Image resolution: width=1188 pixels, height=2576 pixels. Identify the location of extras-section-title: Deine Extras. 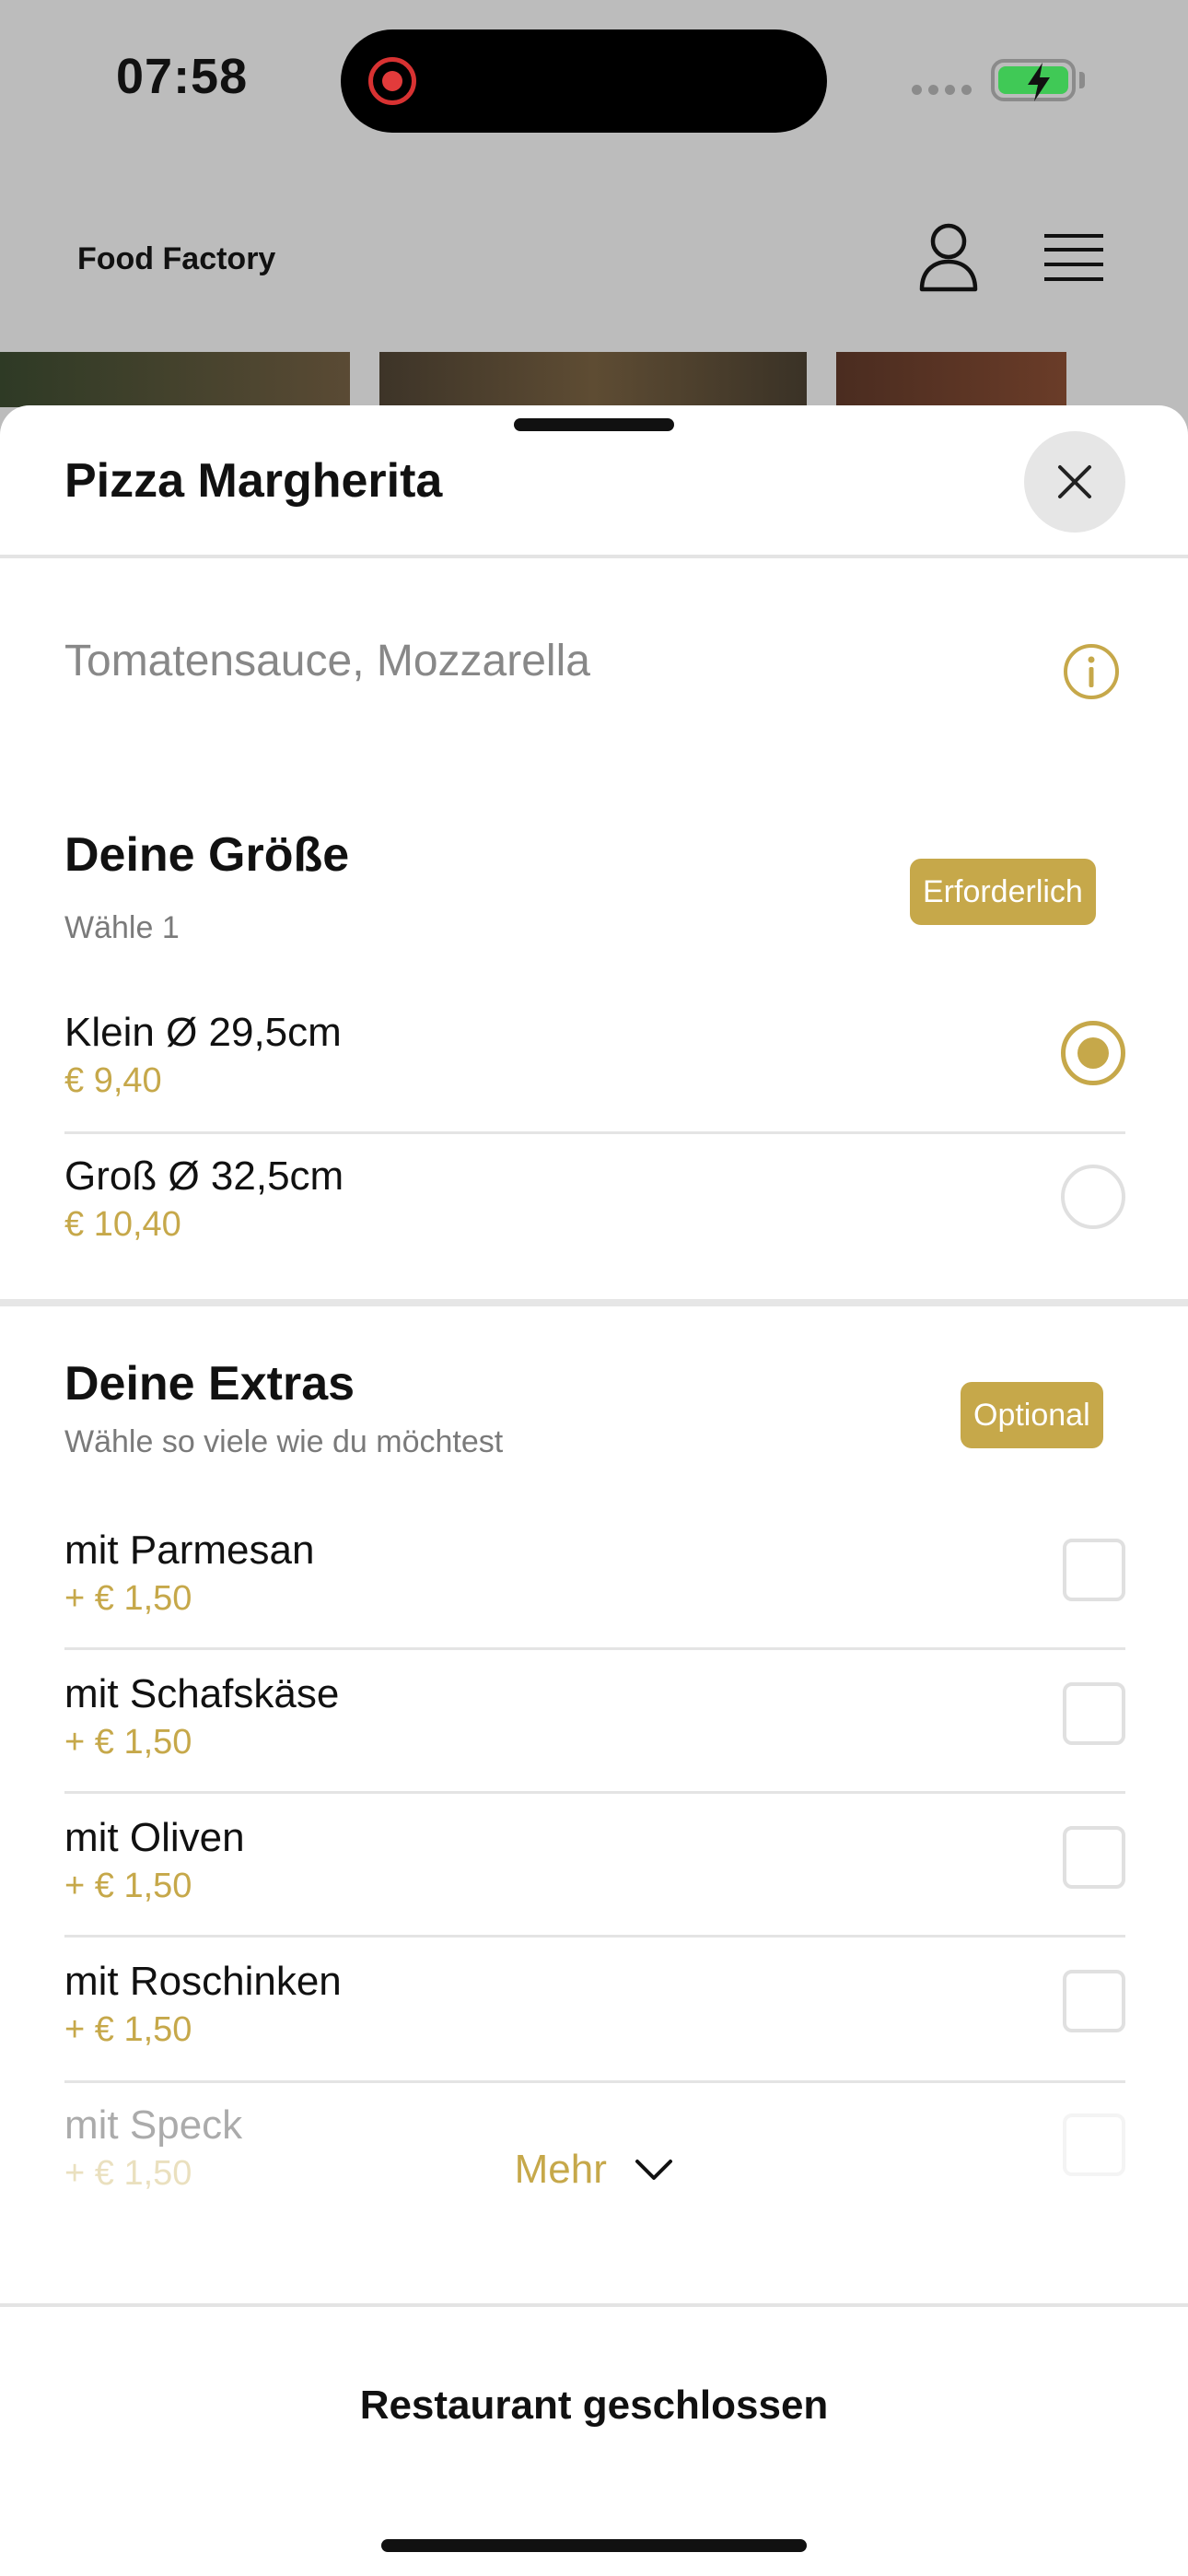
(209, 1384).